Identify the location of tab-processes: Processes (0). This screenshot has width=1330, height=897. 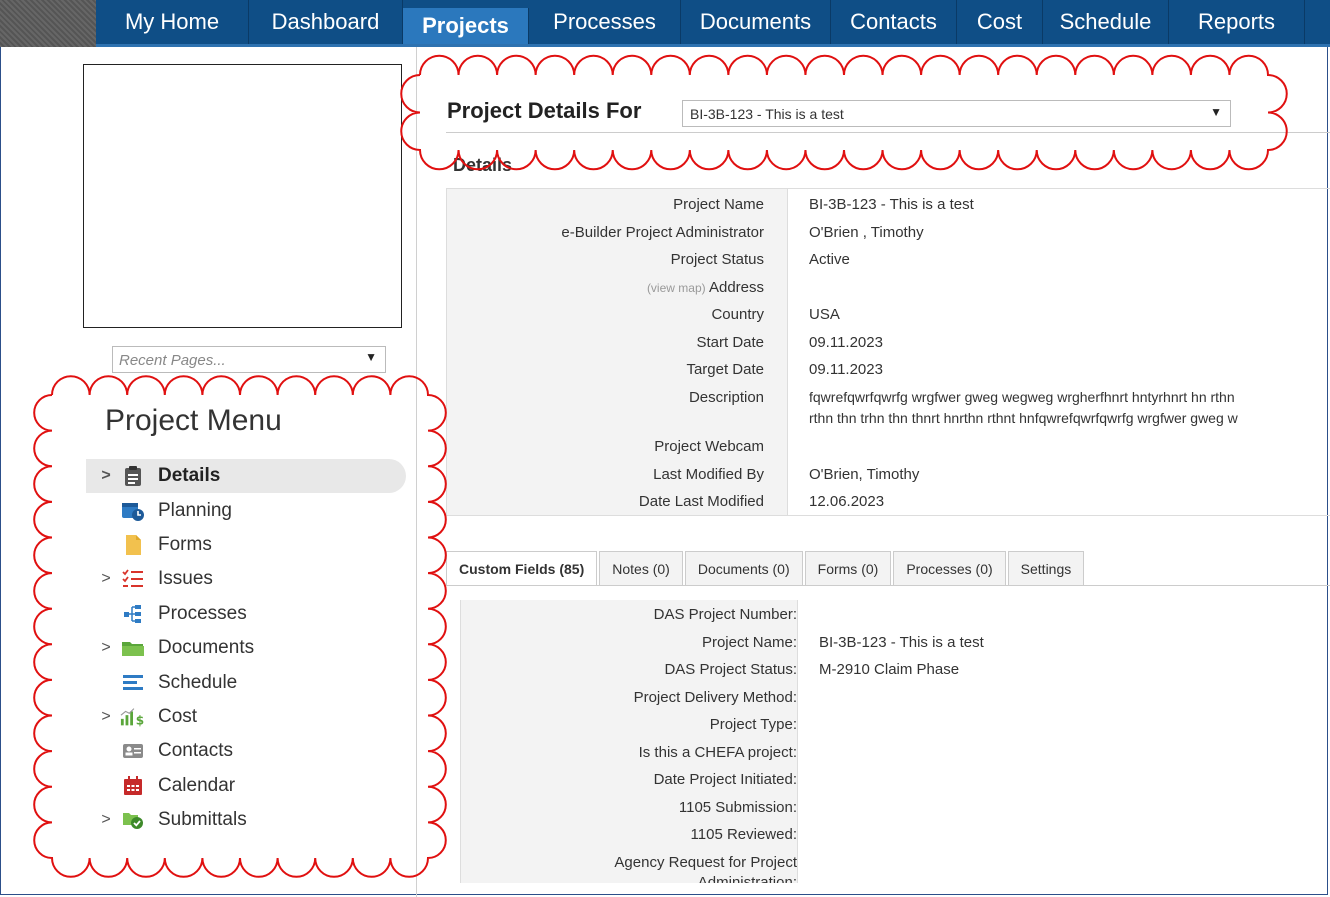
(949, 568).